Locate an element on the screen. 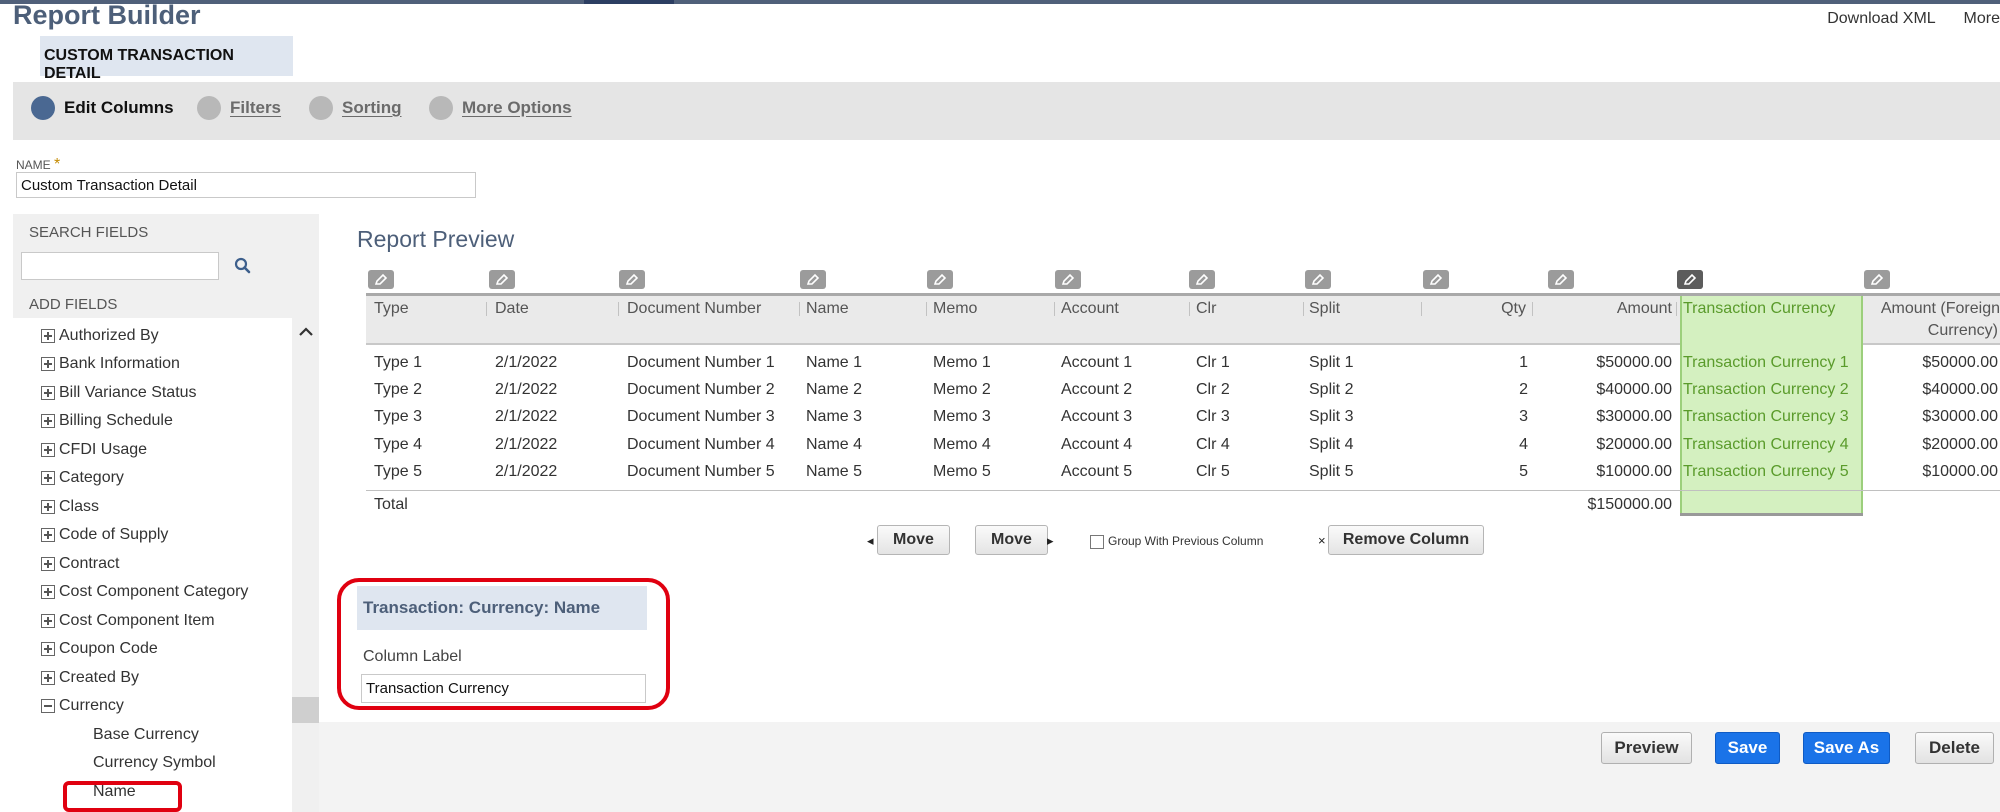  scrollbar-thumb is located at coordinates (305, 710).